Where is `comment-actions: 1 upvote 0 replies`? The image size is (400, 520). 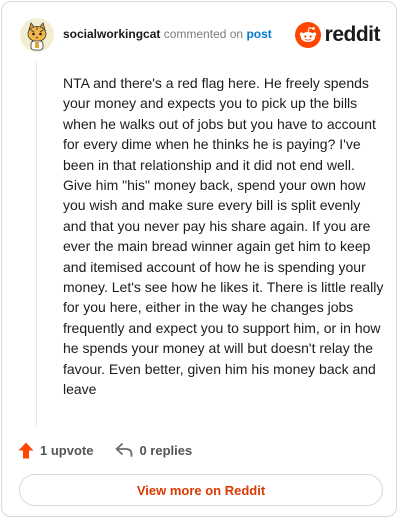 comment-actions: 1 upvote 0 replies is located at coordinates (105, 450).